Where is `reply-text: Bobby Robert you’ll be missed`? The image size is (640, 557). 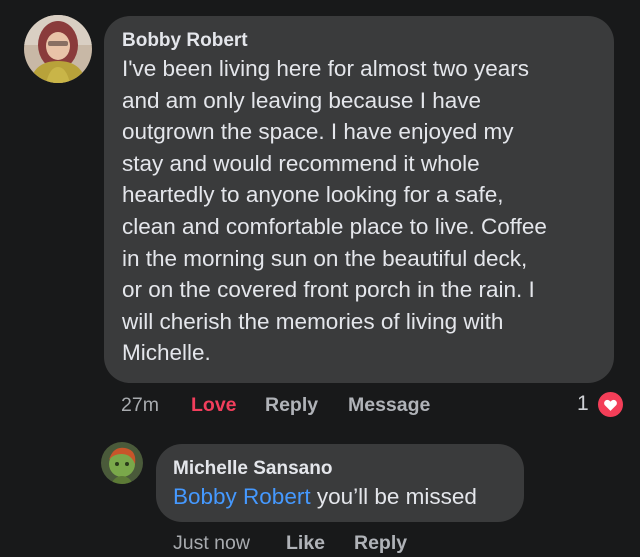
reply-text: Bobby Robert you’ll be missed is located at coordinates (339, 496).